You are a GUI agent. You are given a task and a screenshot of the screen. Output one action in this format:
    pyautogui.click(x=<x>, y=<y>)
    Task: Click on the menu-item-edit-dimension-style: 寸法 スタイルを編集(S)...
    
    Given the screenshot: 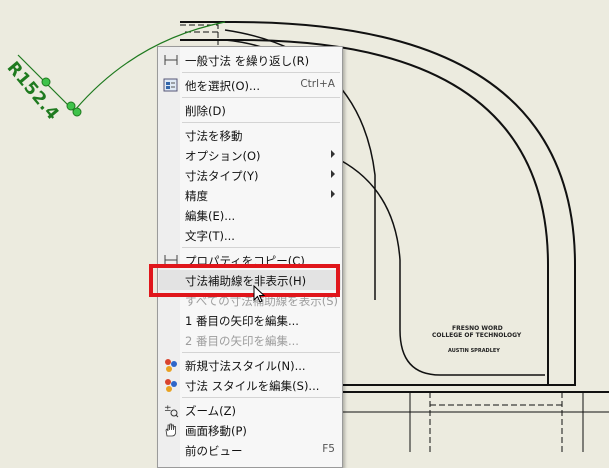 What is the action you would take?
    pyautogui.click(x=250, y=385)
    